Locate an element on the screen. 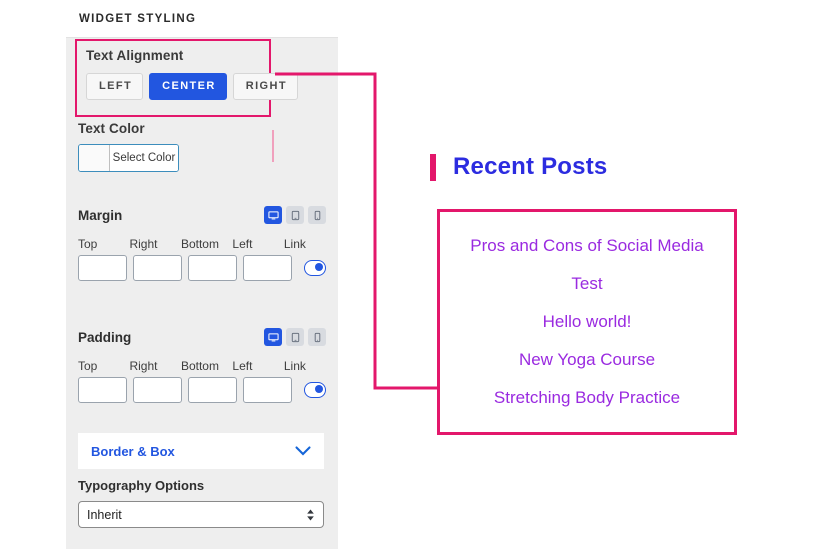 The image size is (825, 549). typography-select: Inherit is located at coordinates (201, 514).